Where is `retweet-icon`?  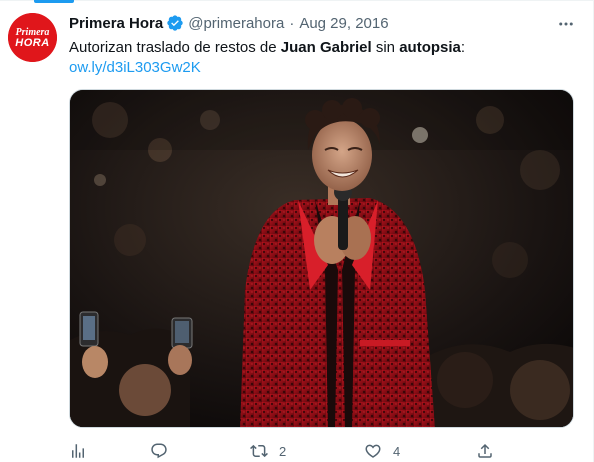
retweet-icon is located at coordinates (259, 451).